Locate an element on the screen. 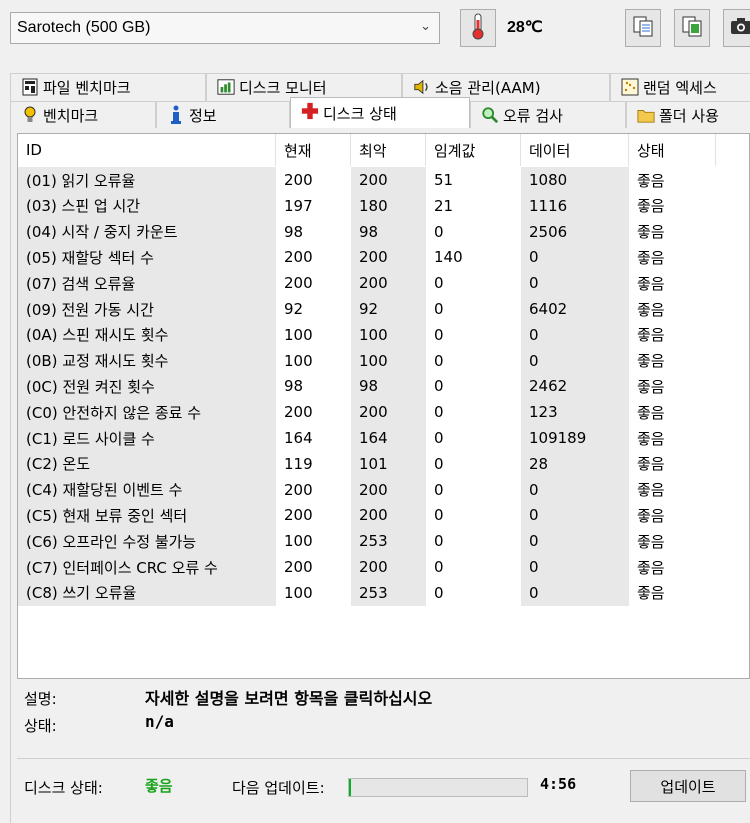  column-header-worst: 최악 is located at coordinates (388, 150).